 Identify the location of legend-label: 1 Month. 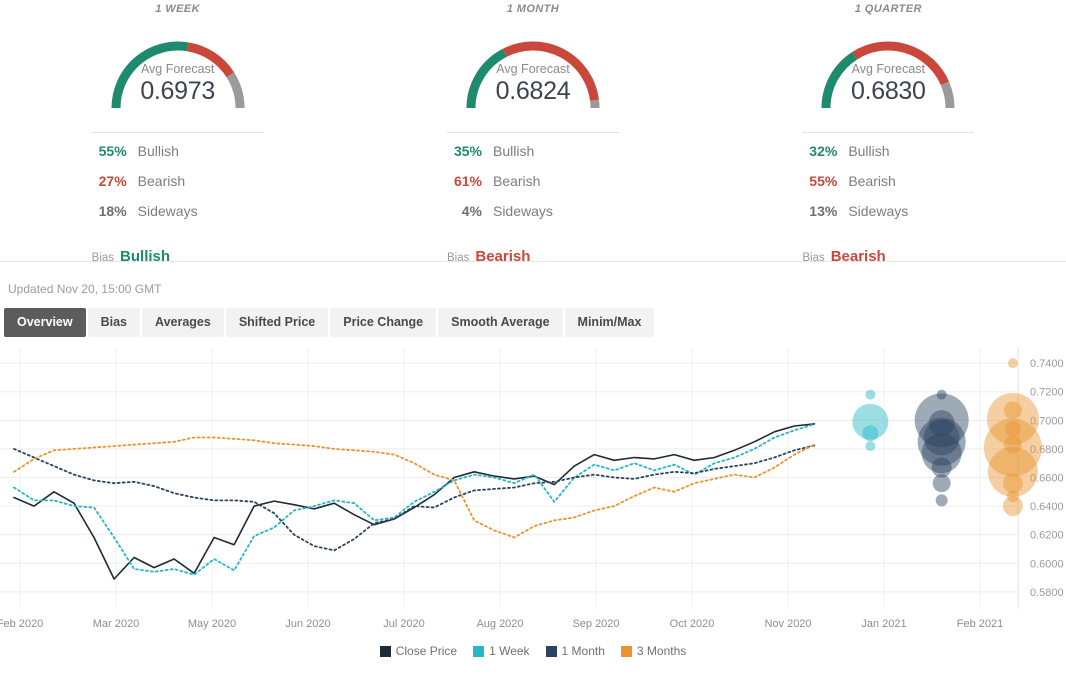
(583, 651).